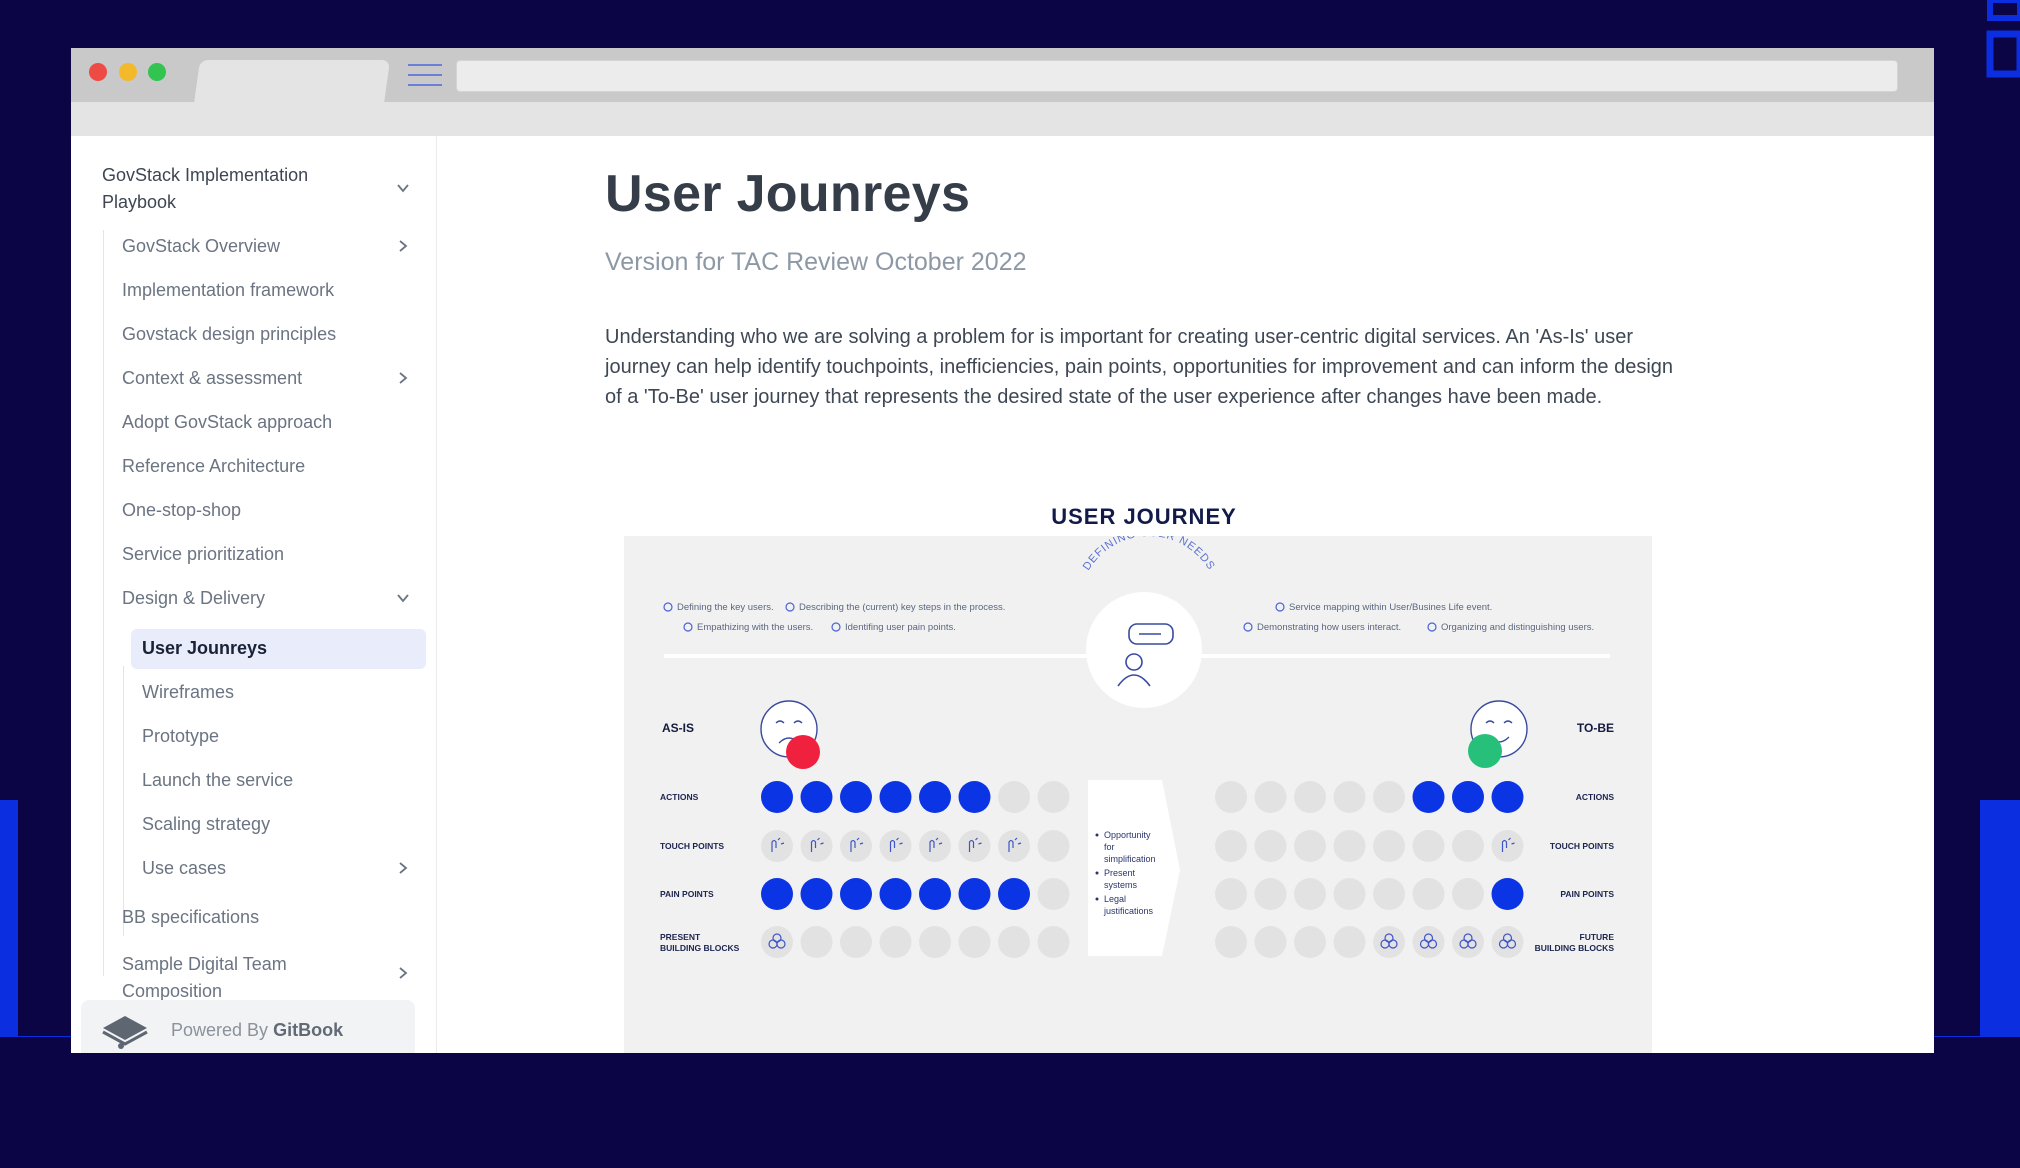 The image size is (2020, 1168). I want to click on sidebar-item-adopt-govstack: Adopt GovStack approach, so click(227, 422).